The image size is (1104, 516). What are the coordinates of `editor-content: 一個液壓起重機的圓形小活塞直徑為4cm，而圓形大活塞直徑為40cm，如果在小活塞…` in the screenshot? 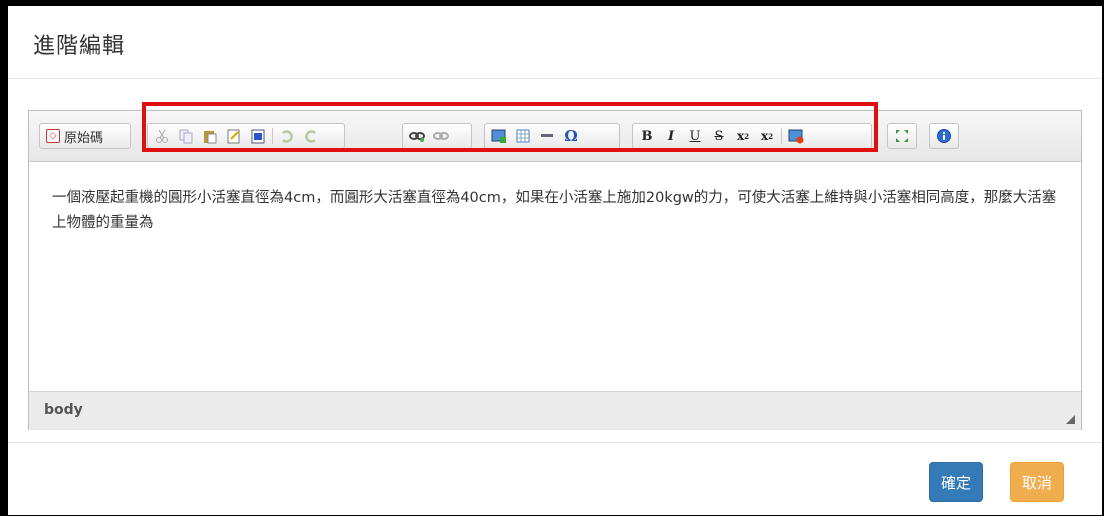 It's located at (557, 211).